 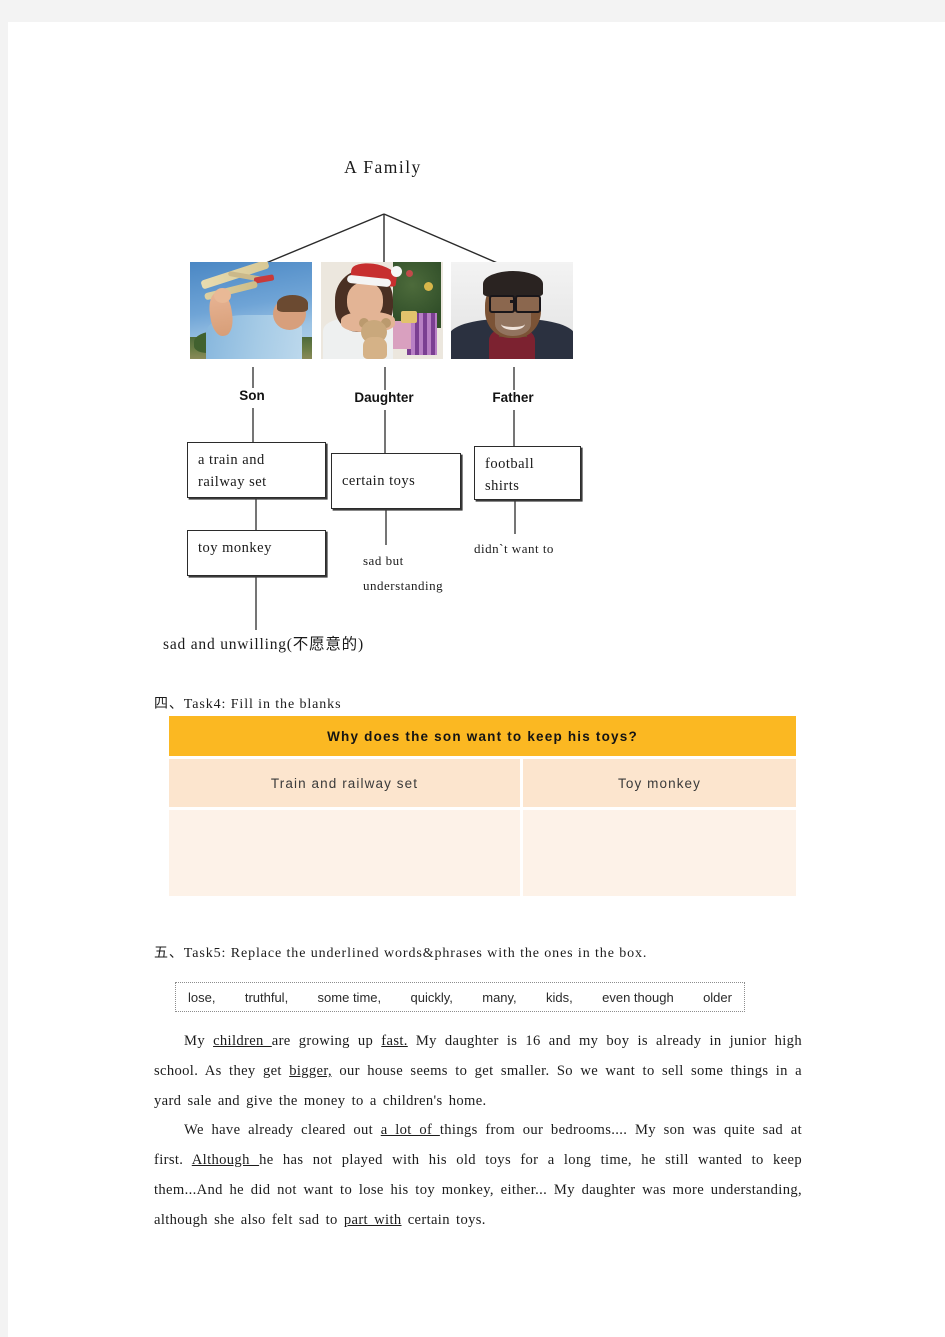 I want to click on box-train-line-2: railway set, so click(x=232, y=482).